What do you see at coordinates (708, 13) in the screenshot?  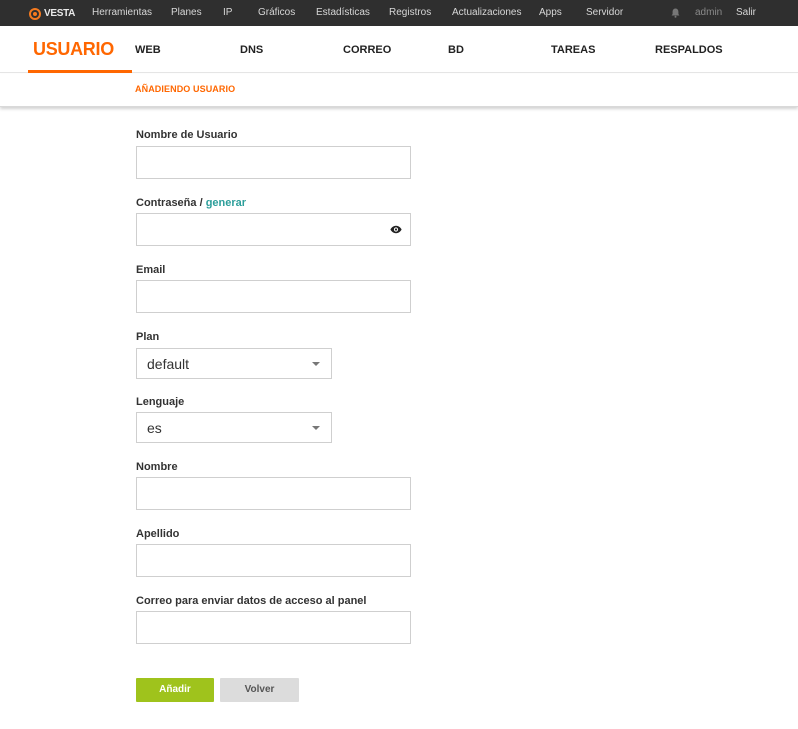 I see `current-user: admin` at bounding box center [708, 13].